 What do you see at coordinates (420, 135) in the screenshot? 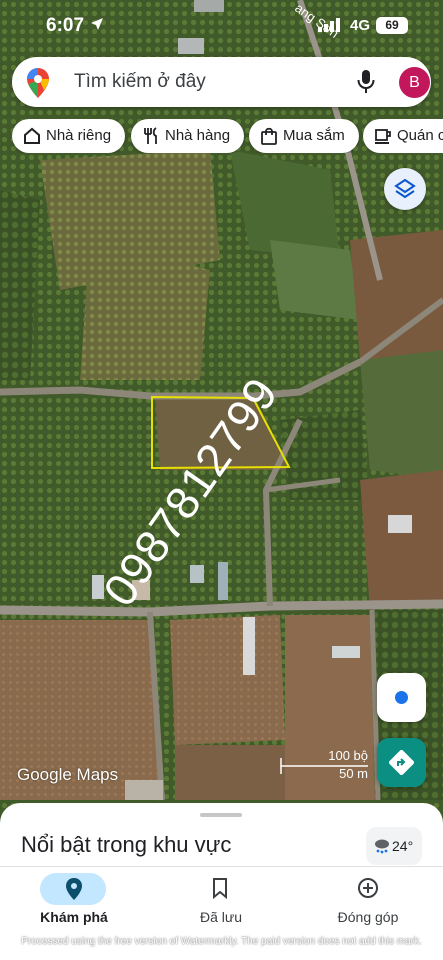
I see `chip-label: Quán c` at bounding box center [420, 135].